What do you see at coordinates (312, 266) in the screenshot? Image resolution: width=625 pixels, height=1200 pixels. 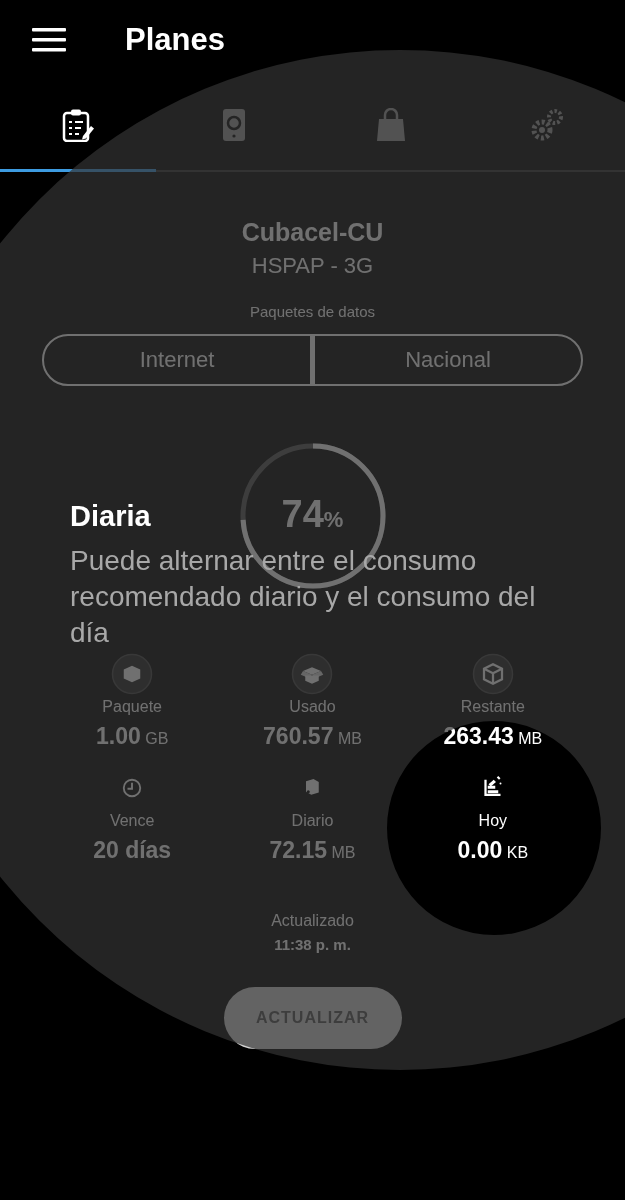 I see `network-type: HSPAP - 3G` at bounding box center [312, 266].